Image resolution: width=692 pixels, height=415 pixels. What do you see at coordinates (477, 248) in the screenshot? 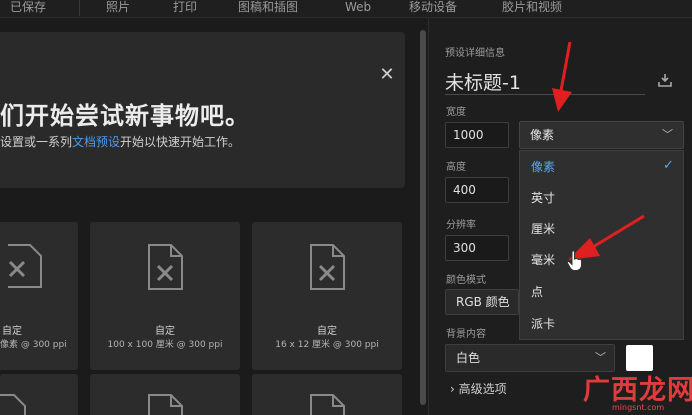
I see `resolution-input: 300` at bounding box center [477, 248].